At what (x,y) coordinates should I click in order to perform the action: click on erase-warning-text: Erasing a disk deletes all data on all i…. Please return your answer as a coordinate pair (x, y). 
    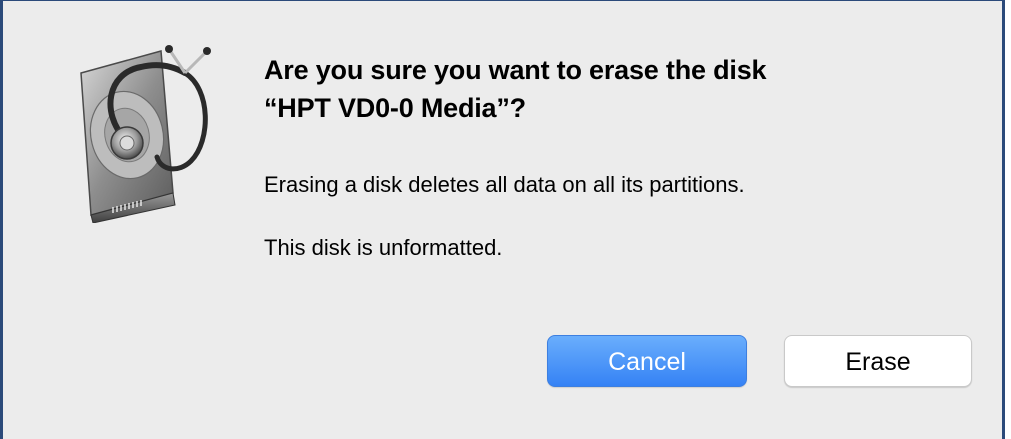
    Looking at the image, I should click on (504, 184).